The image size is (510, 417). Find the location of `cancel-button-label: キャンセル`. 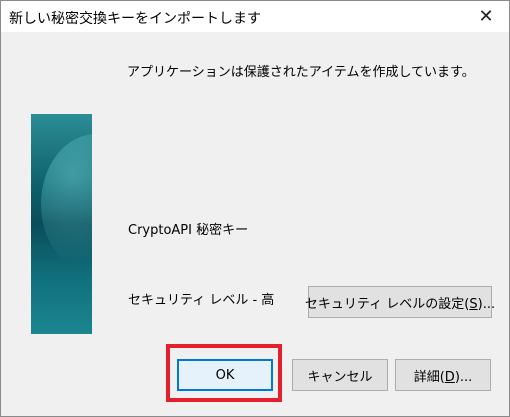

cancel-button-label: キャンセル is located at coordinates (340, 377).